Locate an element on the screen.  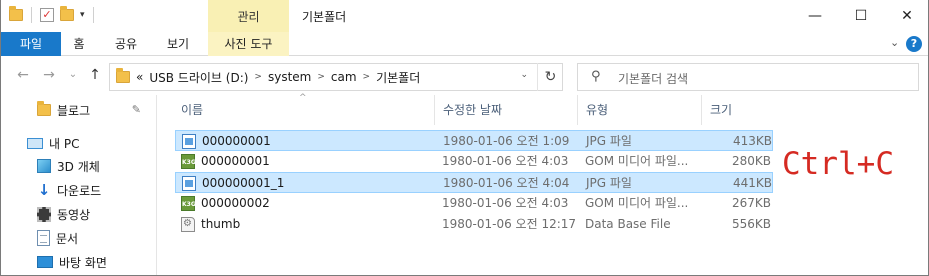
nav-item-desktop: 바탕 화면 is located at coordinates (76, 262).